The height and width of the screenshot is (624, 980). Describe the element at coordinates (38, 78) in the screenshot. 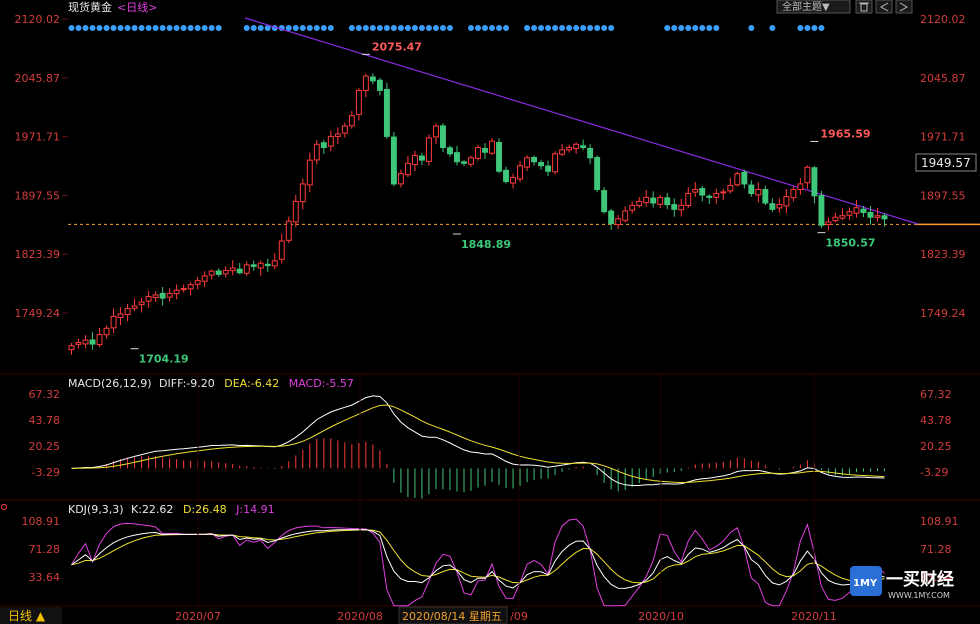

I see `price-tick-label-left: 2045.87` at that location.